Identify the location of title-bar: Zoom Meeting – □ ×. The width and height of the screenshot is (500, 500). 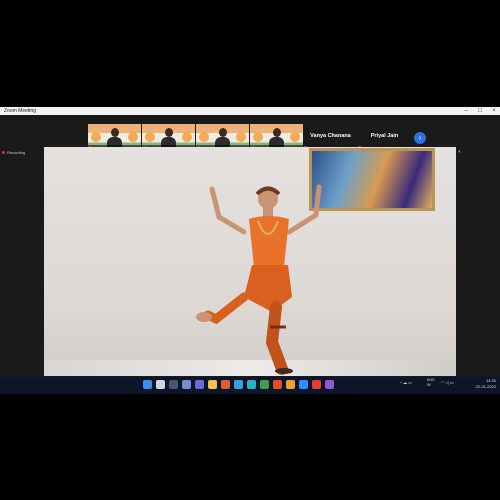
(250, 111).